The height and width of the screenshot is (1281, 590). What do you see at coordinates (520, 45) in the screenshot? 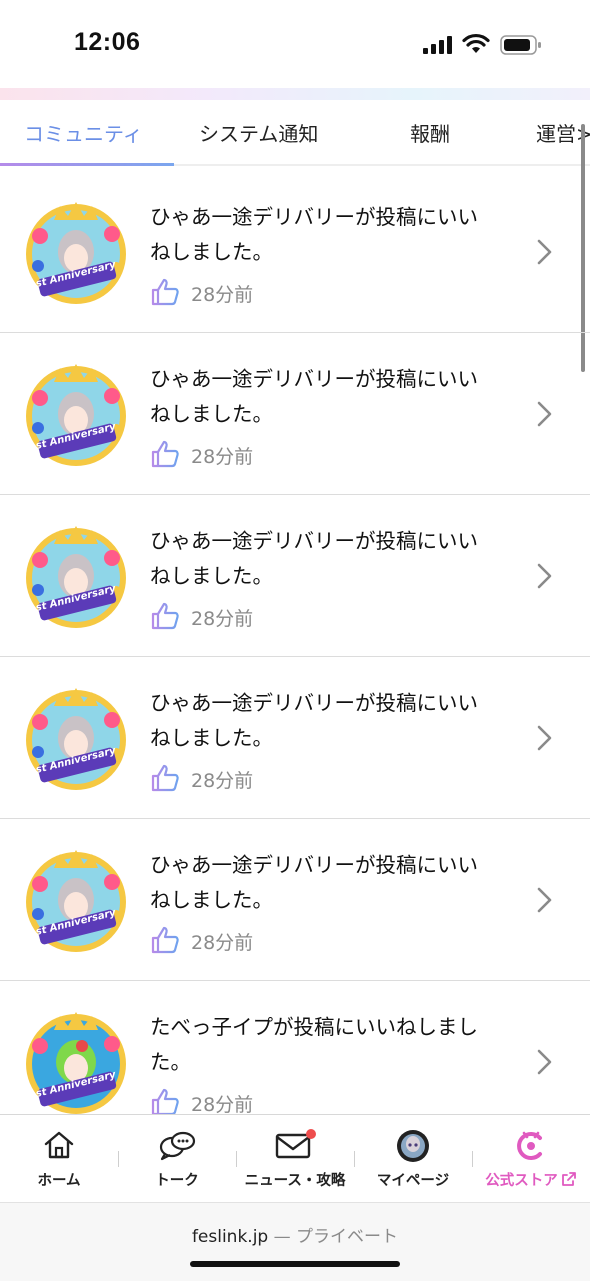
I see `battery-icon` at bounding box center [520, 45].